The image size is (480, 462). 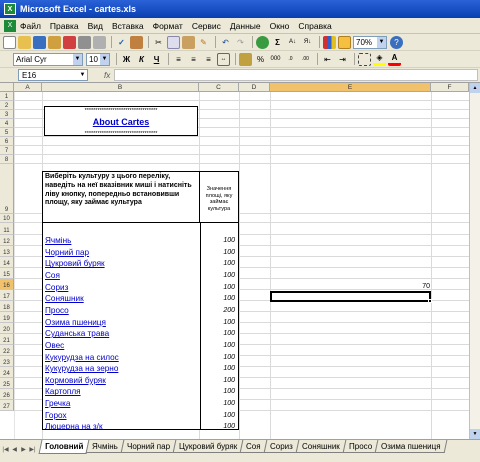 What do you see at coordinates (360, 446) in the screenshot?
I see `sheet-tab: Просо` at bounding box center [360, 446].